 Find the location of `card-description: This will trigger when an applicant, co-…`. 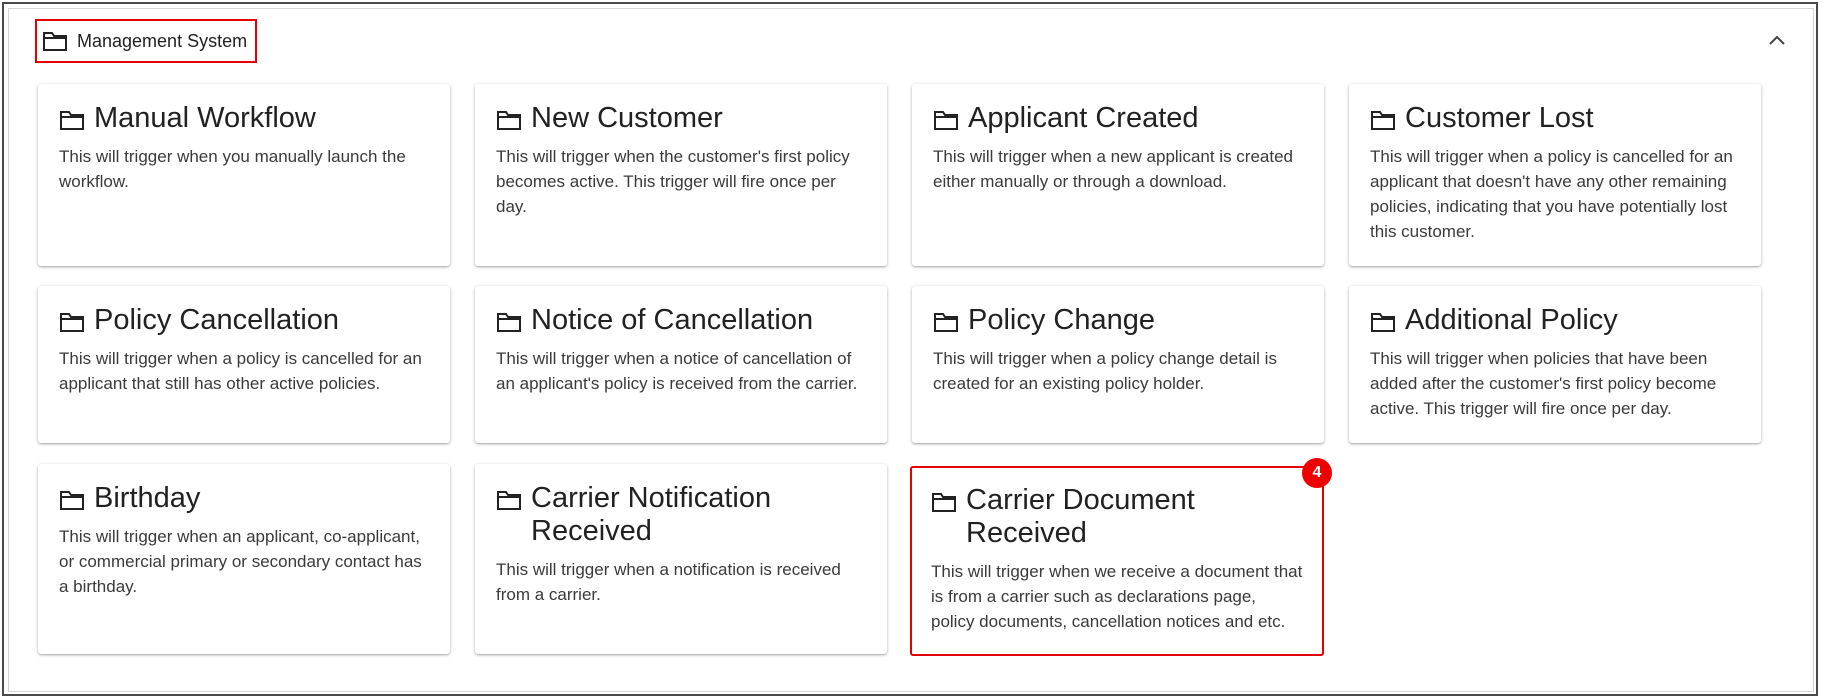

card-description: This will trigger when an applicant, co-… is located at coordinates (240, 561).